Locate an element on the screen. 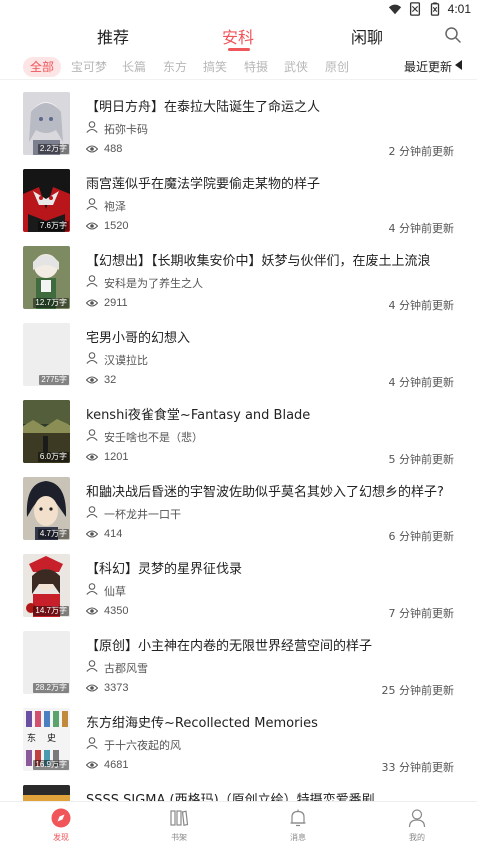 Image resolution: width=477 pixels, height=848 pixels. nav-label: 消息 is located at coordinates (298, 837).